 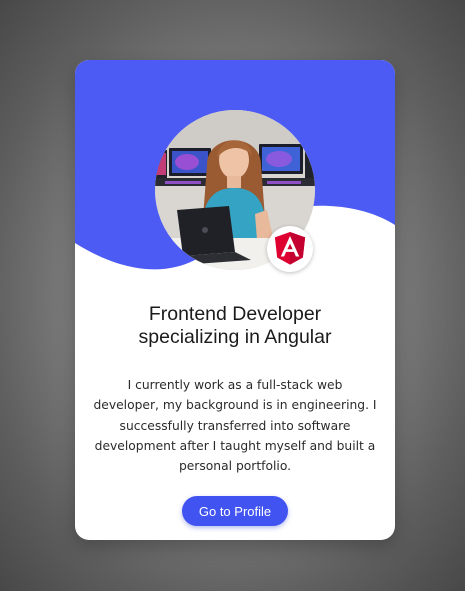 What do you see at coordinates (235, 337) in the screenshot?
I see `title-line-2: specializing in Angular` at bounding box center [235, 337].